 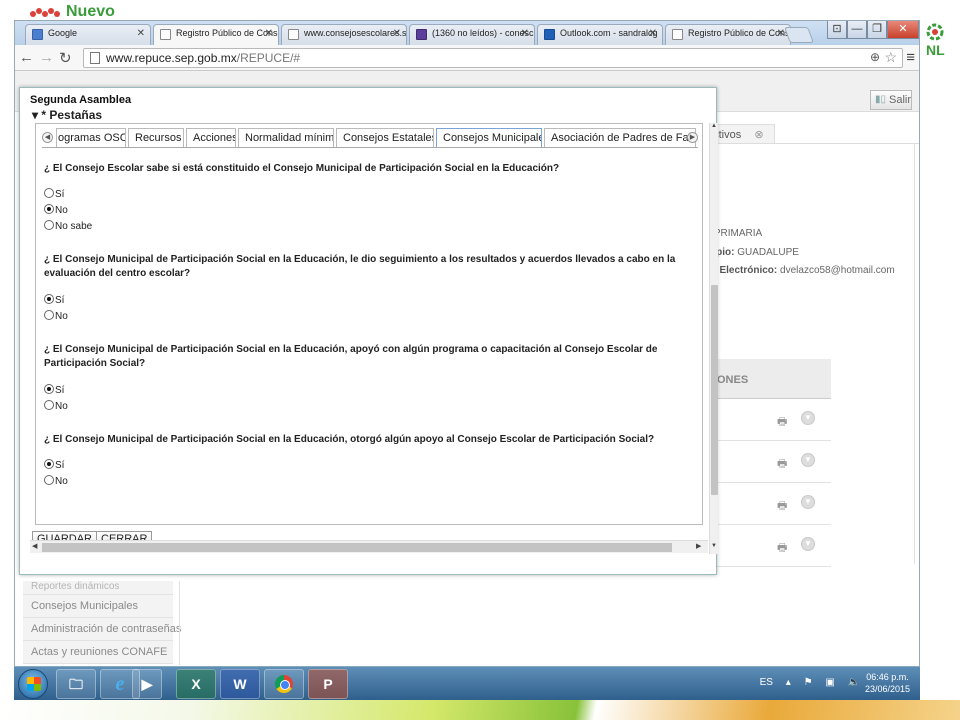 I want to click on url-text: www.repuce.sep.gob.mx/REPUCE/#, so click(x=203, y=58).